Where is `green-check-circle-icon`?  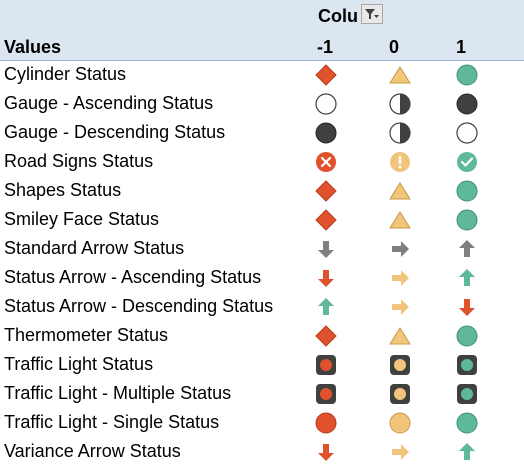 green-check-circle-icon is located at coordinates (467, 162).